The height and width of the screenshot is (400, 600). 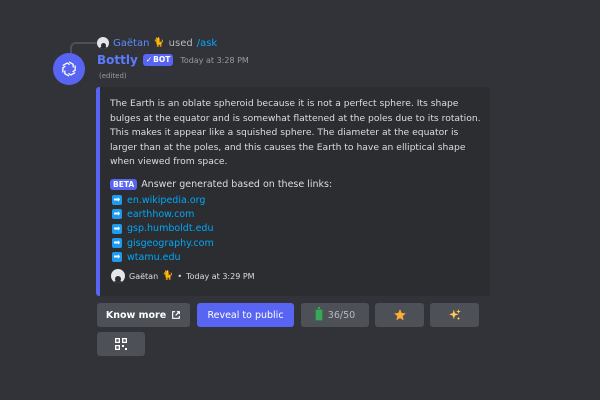 What do you see at coordinates (103, 43) in the screenshot?
I see `reply-user-avatar` at bounding box center [103, 43].